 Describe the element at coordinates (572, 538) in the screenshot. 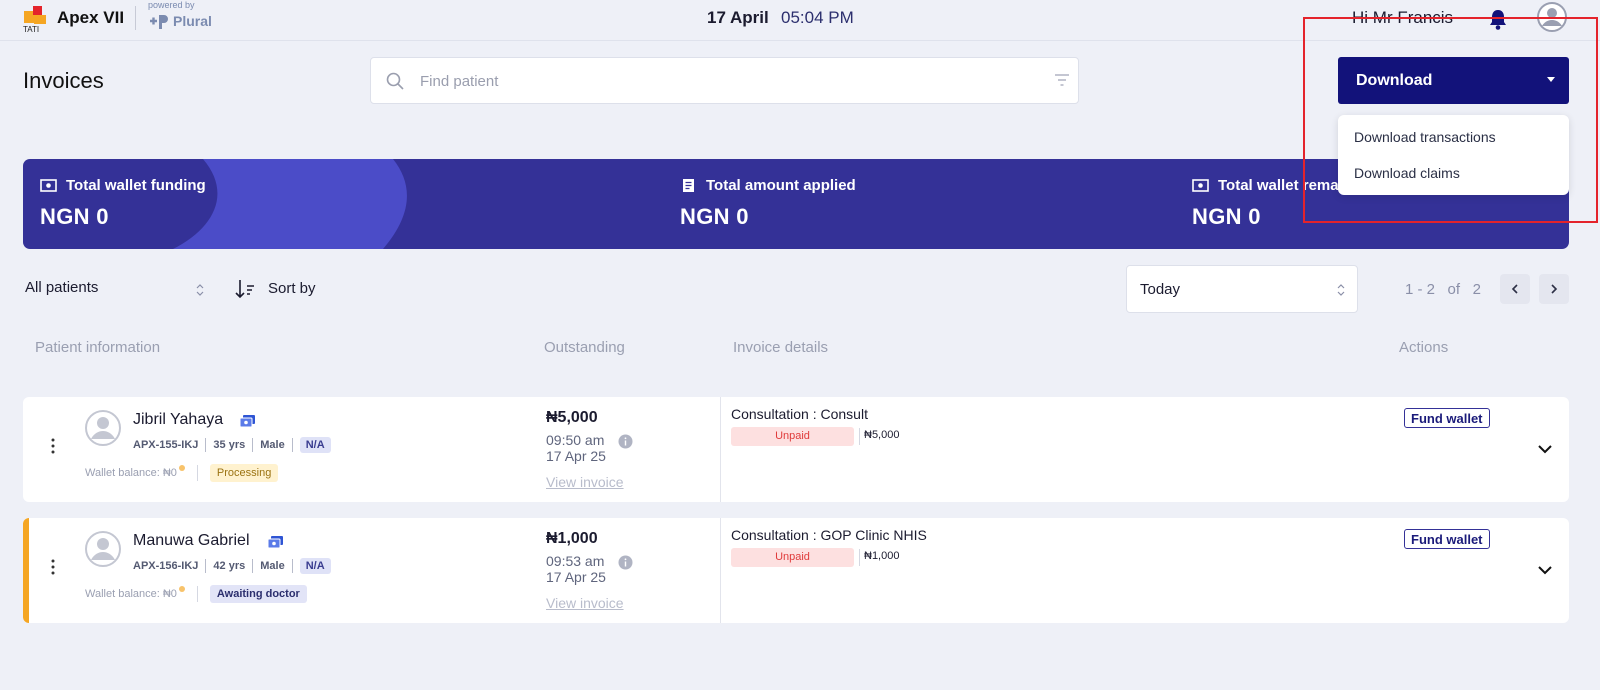

I see `outstanding-amount: ₦1,000` at that location.